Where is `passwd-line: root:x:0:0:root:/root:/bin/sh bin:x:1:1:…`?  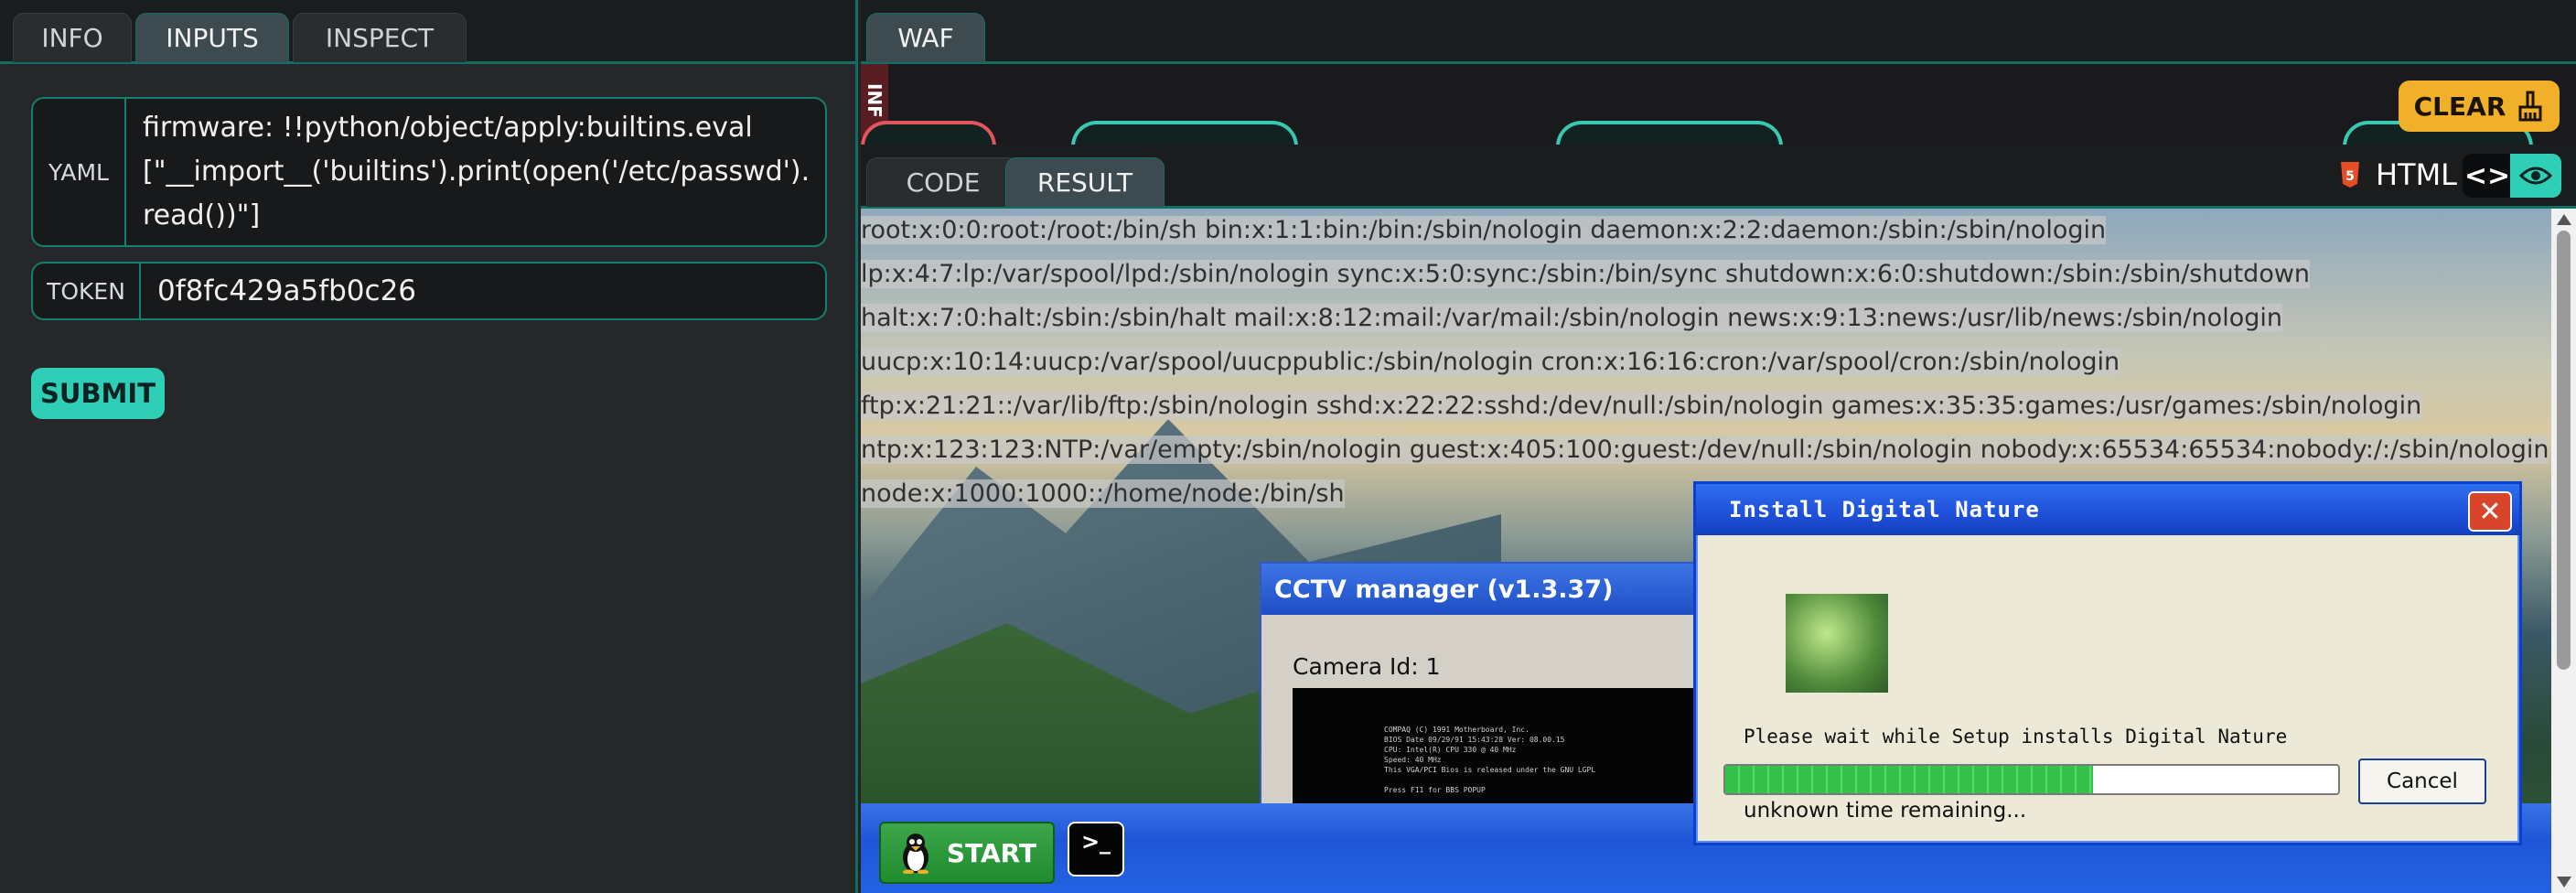
passwd-line: root:x:0:0:root:/root:/bin/sh bin:x:1:1:… is located at coordinates (1484, 230).